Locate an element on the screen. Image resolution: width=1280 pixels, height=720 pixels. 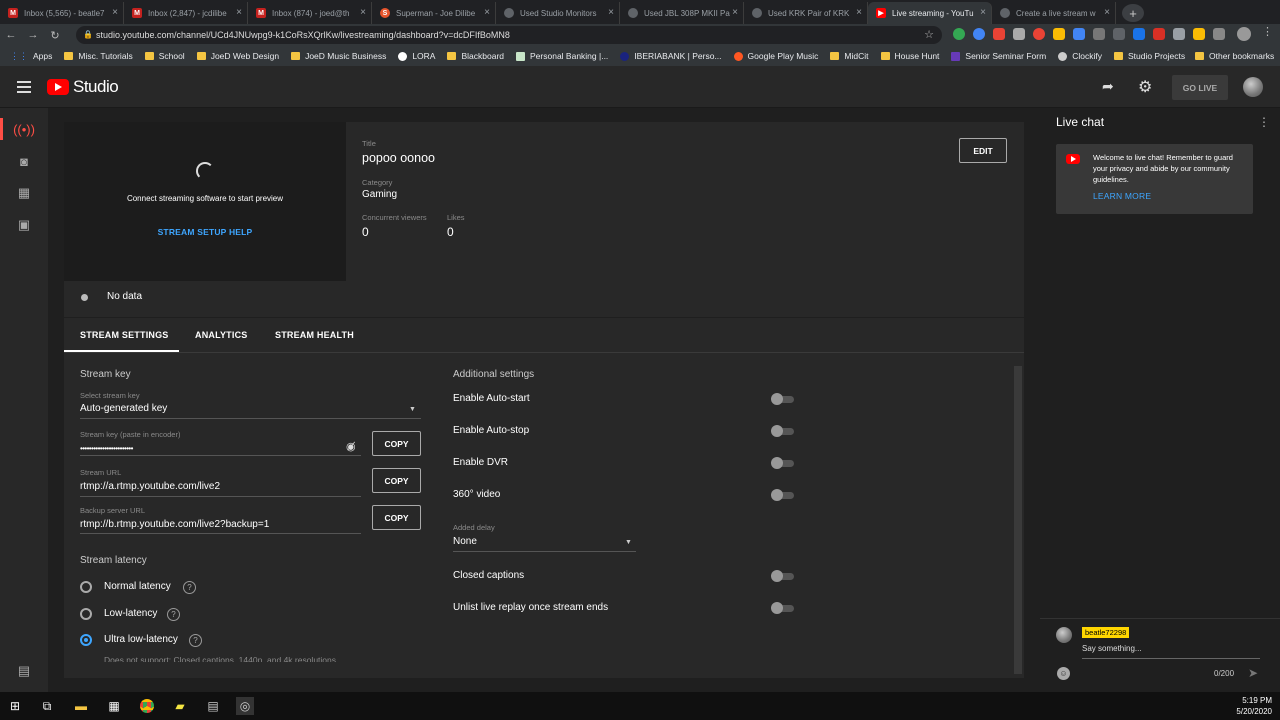
bookmark-item: School is located at coordinates (164, 56).